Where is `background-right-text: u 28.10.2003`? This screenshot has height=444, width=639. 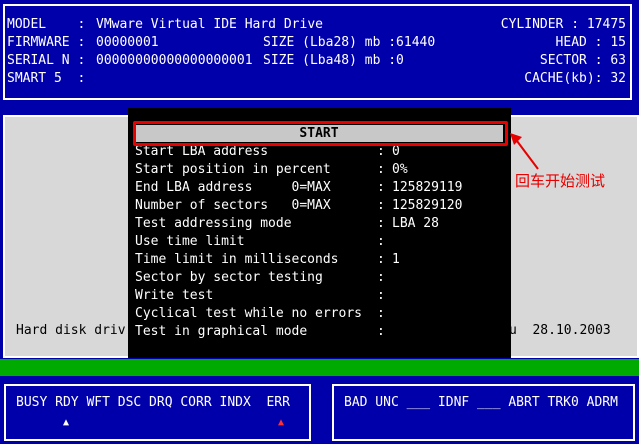 background-right-text: u 28.10.2003 is located at coordinates (560, 330).